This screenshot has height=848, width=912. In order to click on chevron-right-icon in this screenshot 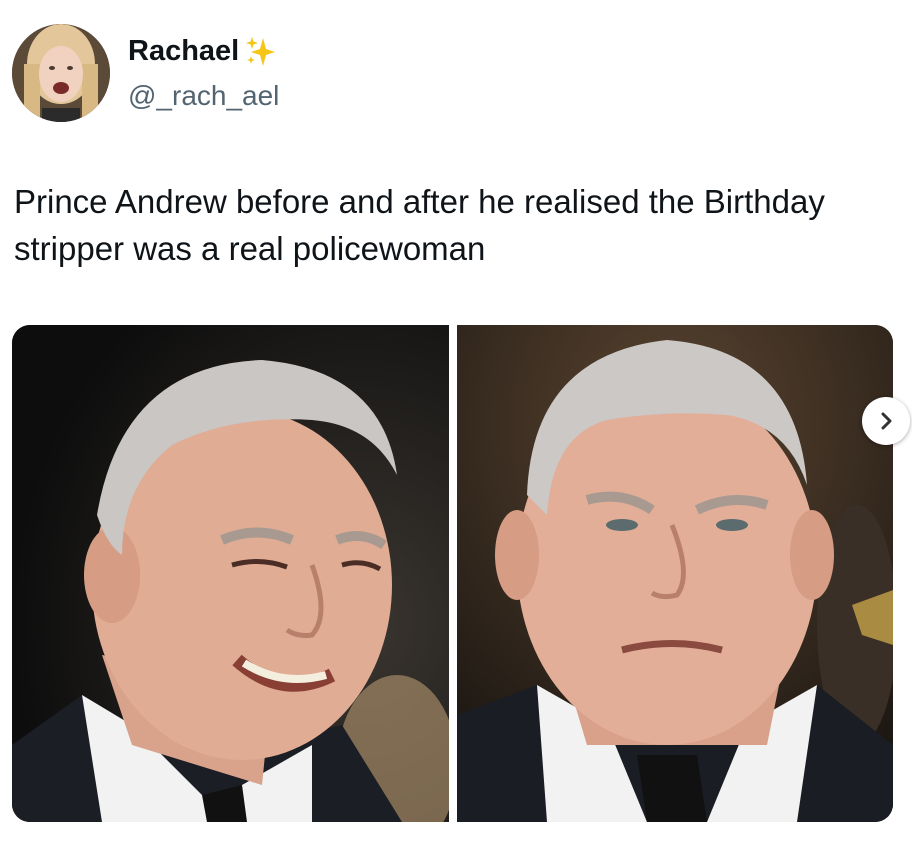, I will do `click(886, 421)`.